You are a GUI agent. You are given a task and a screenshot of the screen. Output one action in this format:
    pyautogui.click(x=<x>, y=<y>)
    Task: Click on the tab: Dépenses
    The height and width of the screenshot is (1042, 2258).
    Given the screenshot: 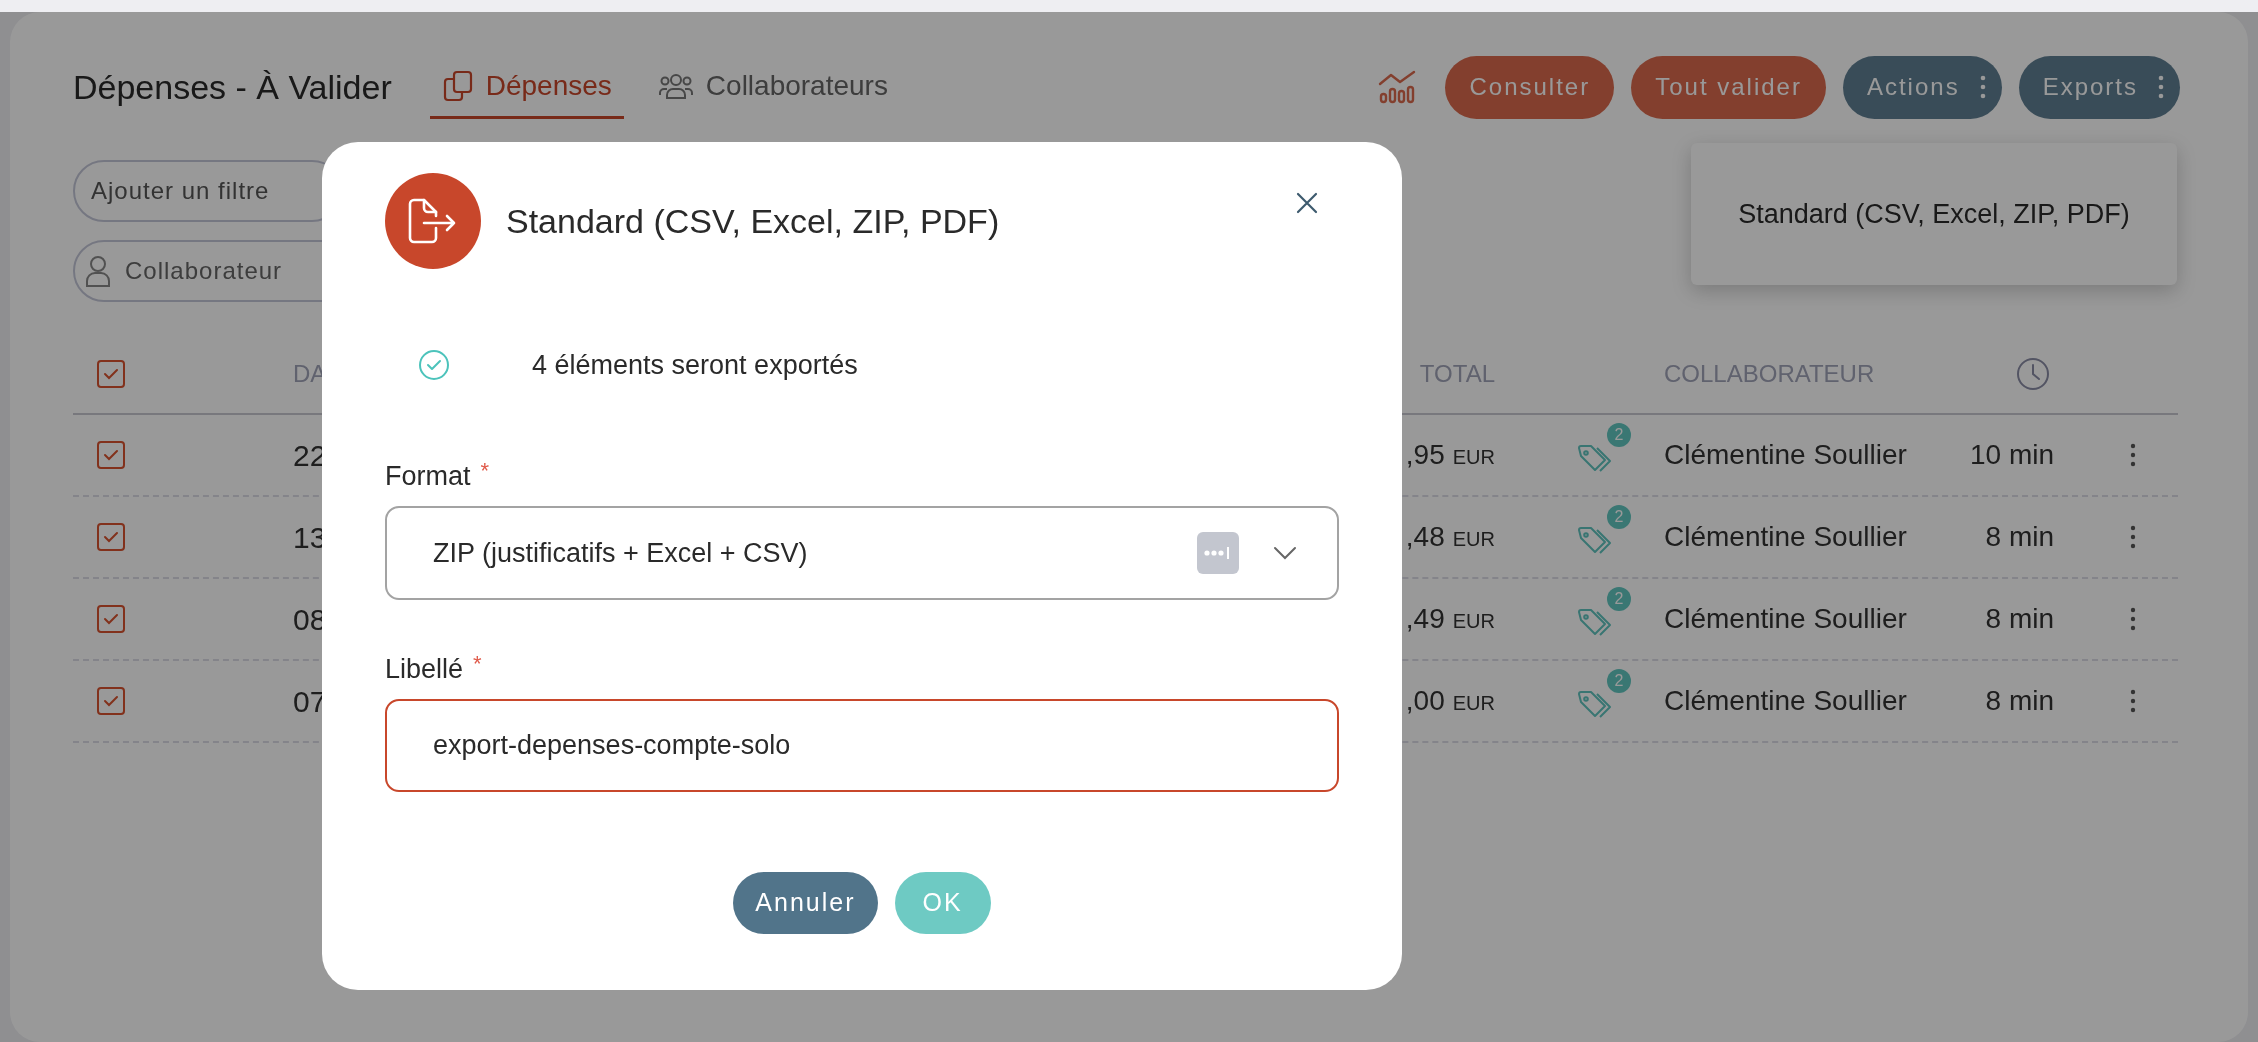 What is the action you would take?
    pyautogui.click(x=526, y=87)
    